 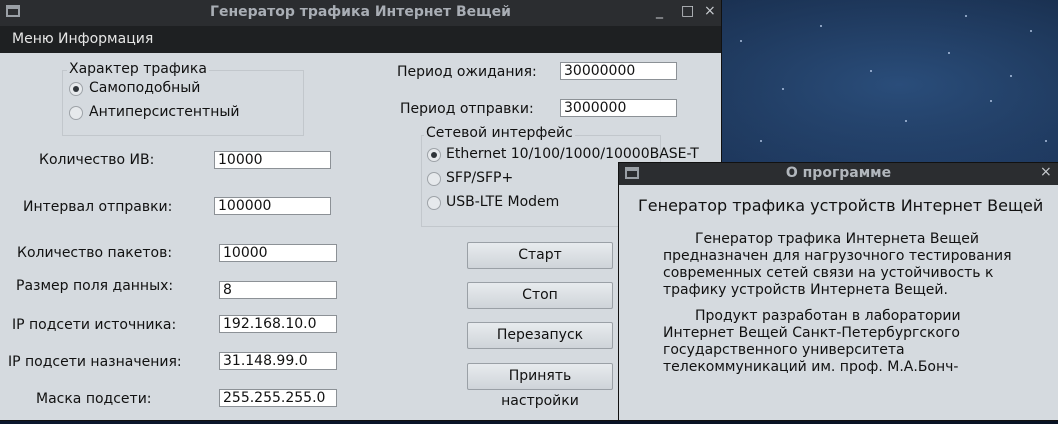 What do you see at coordinates (540, 255) in the screenshot?
I see `start-button: Старт` at bounding box center [540, 255].